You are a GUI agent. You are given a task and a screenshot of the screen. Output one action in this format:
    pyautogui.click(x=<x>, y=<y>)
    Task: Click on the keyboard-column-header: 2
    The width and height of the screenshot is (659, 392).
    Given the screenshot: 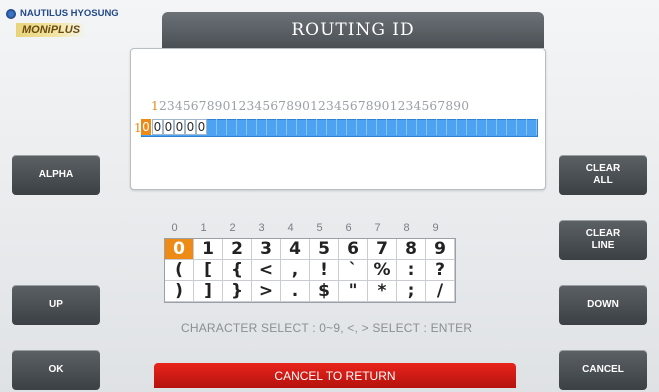 What is the action you would take?
    pyautogui.click(x=232, y=228)
    